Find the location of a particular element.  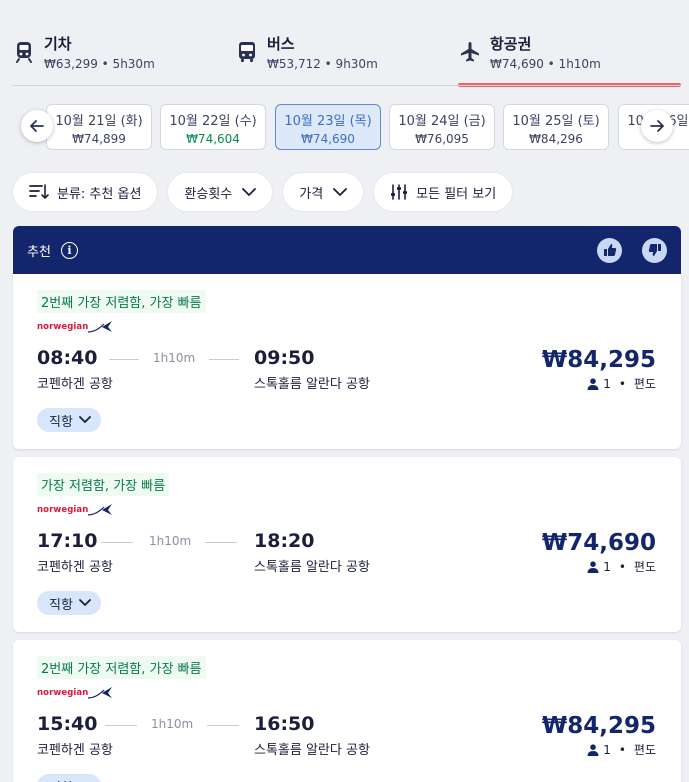

thumbs-down-icon is located at coordinates (654, 250).